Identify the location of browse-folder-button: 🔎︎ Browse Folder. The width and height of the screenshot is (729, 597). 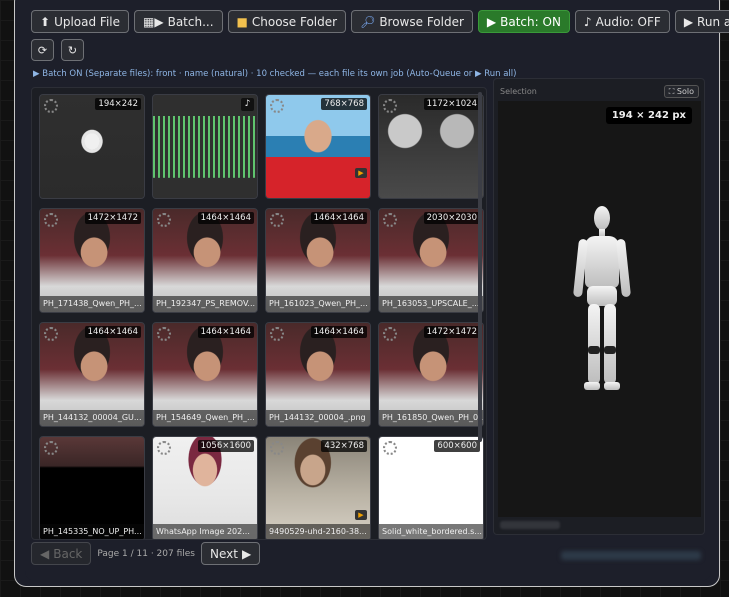
(412, 21).